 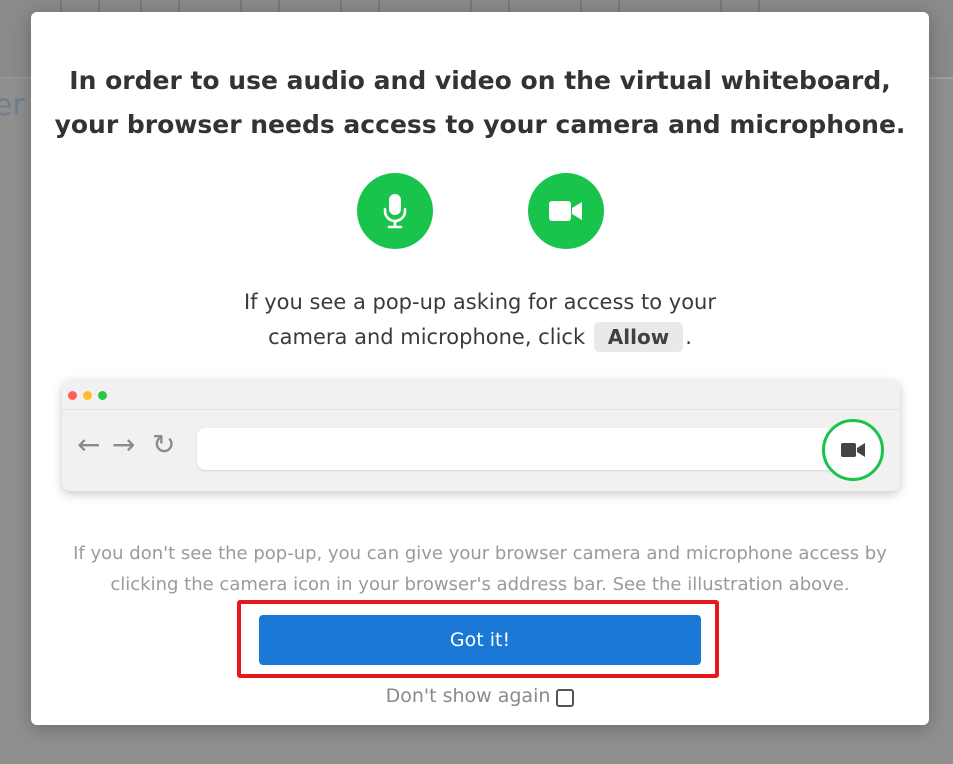 I want to click on reload-icon: ↻, so click(x=164, y=444).